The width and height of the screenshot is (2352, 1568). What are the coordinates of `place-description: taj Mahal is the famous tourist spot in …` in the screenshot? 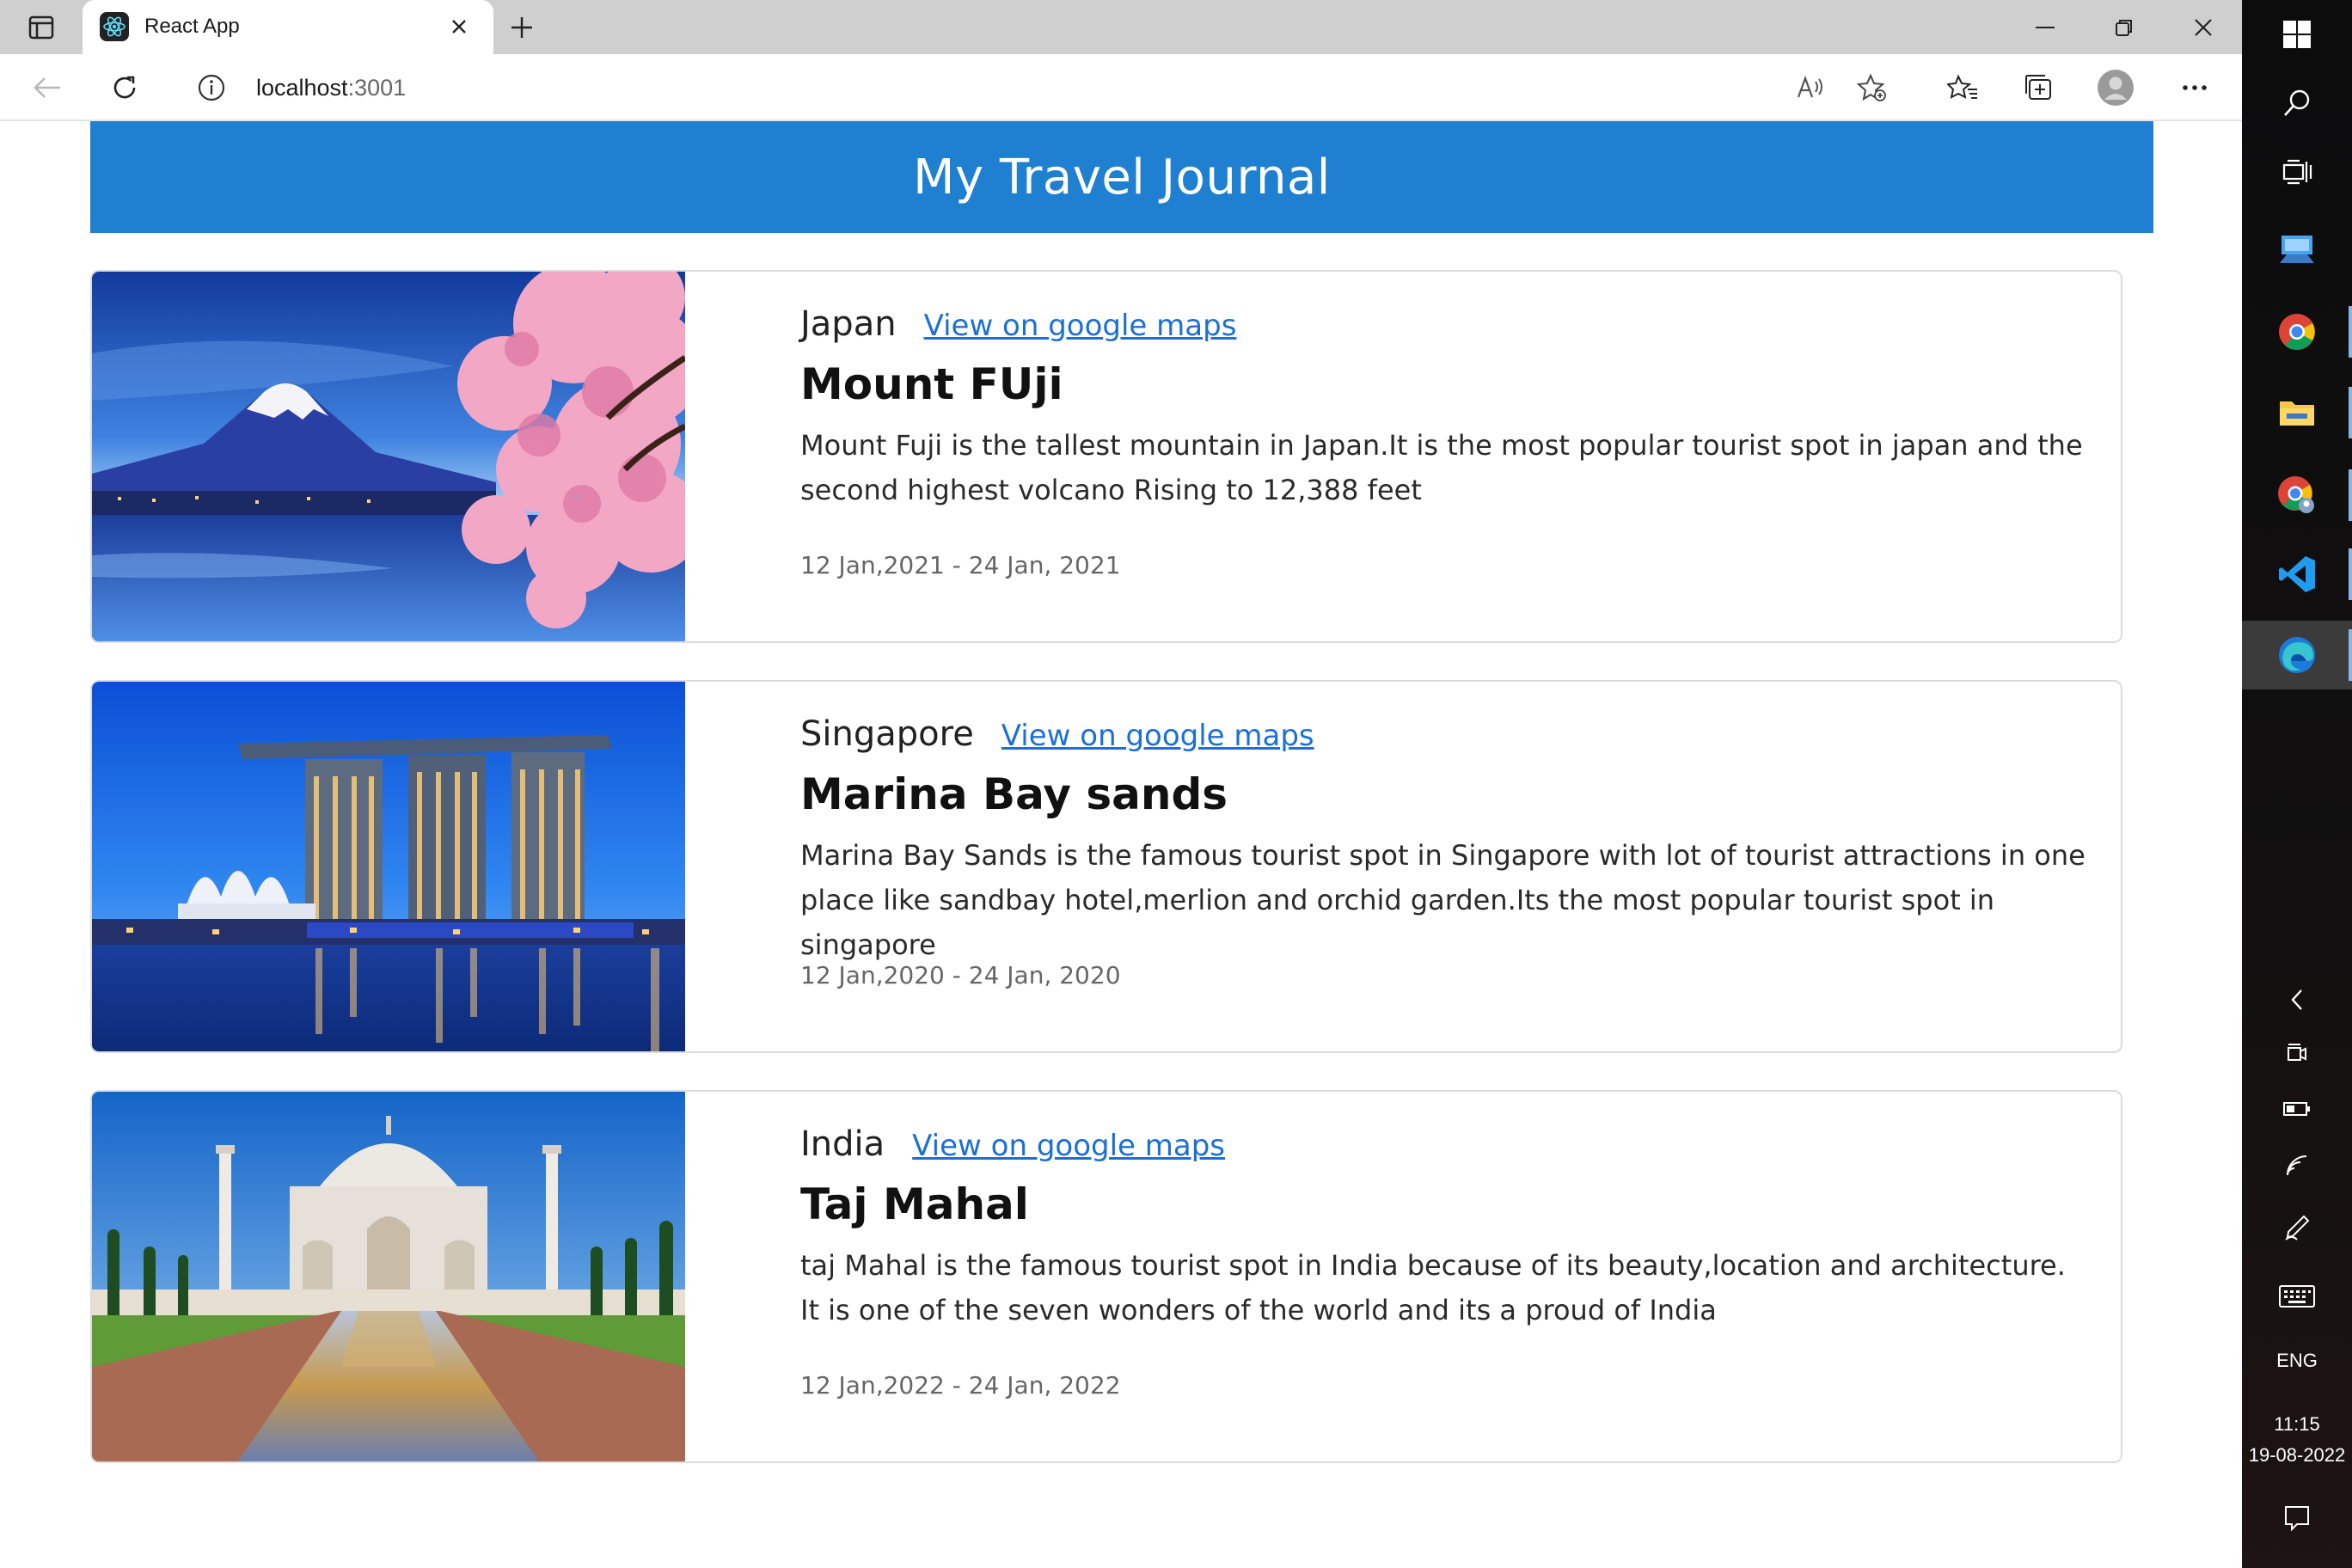 It's located at (1433, 1287).